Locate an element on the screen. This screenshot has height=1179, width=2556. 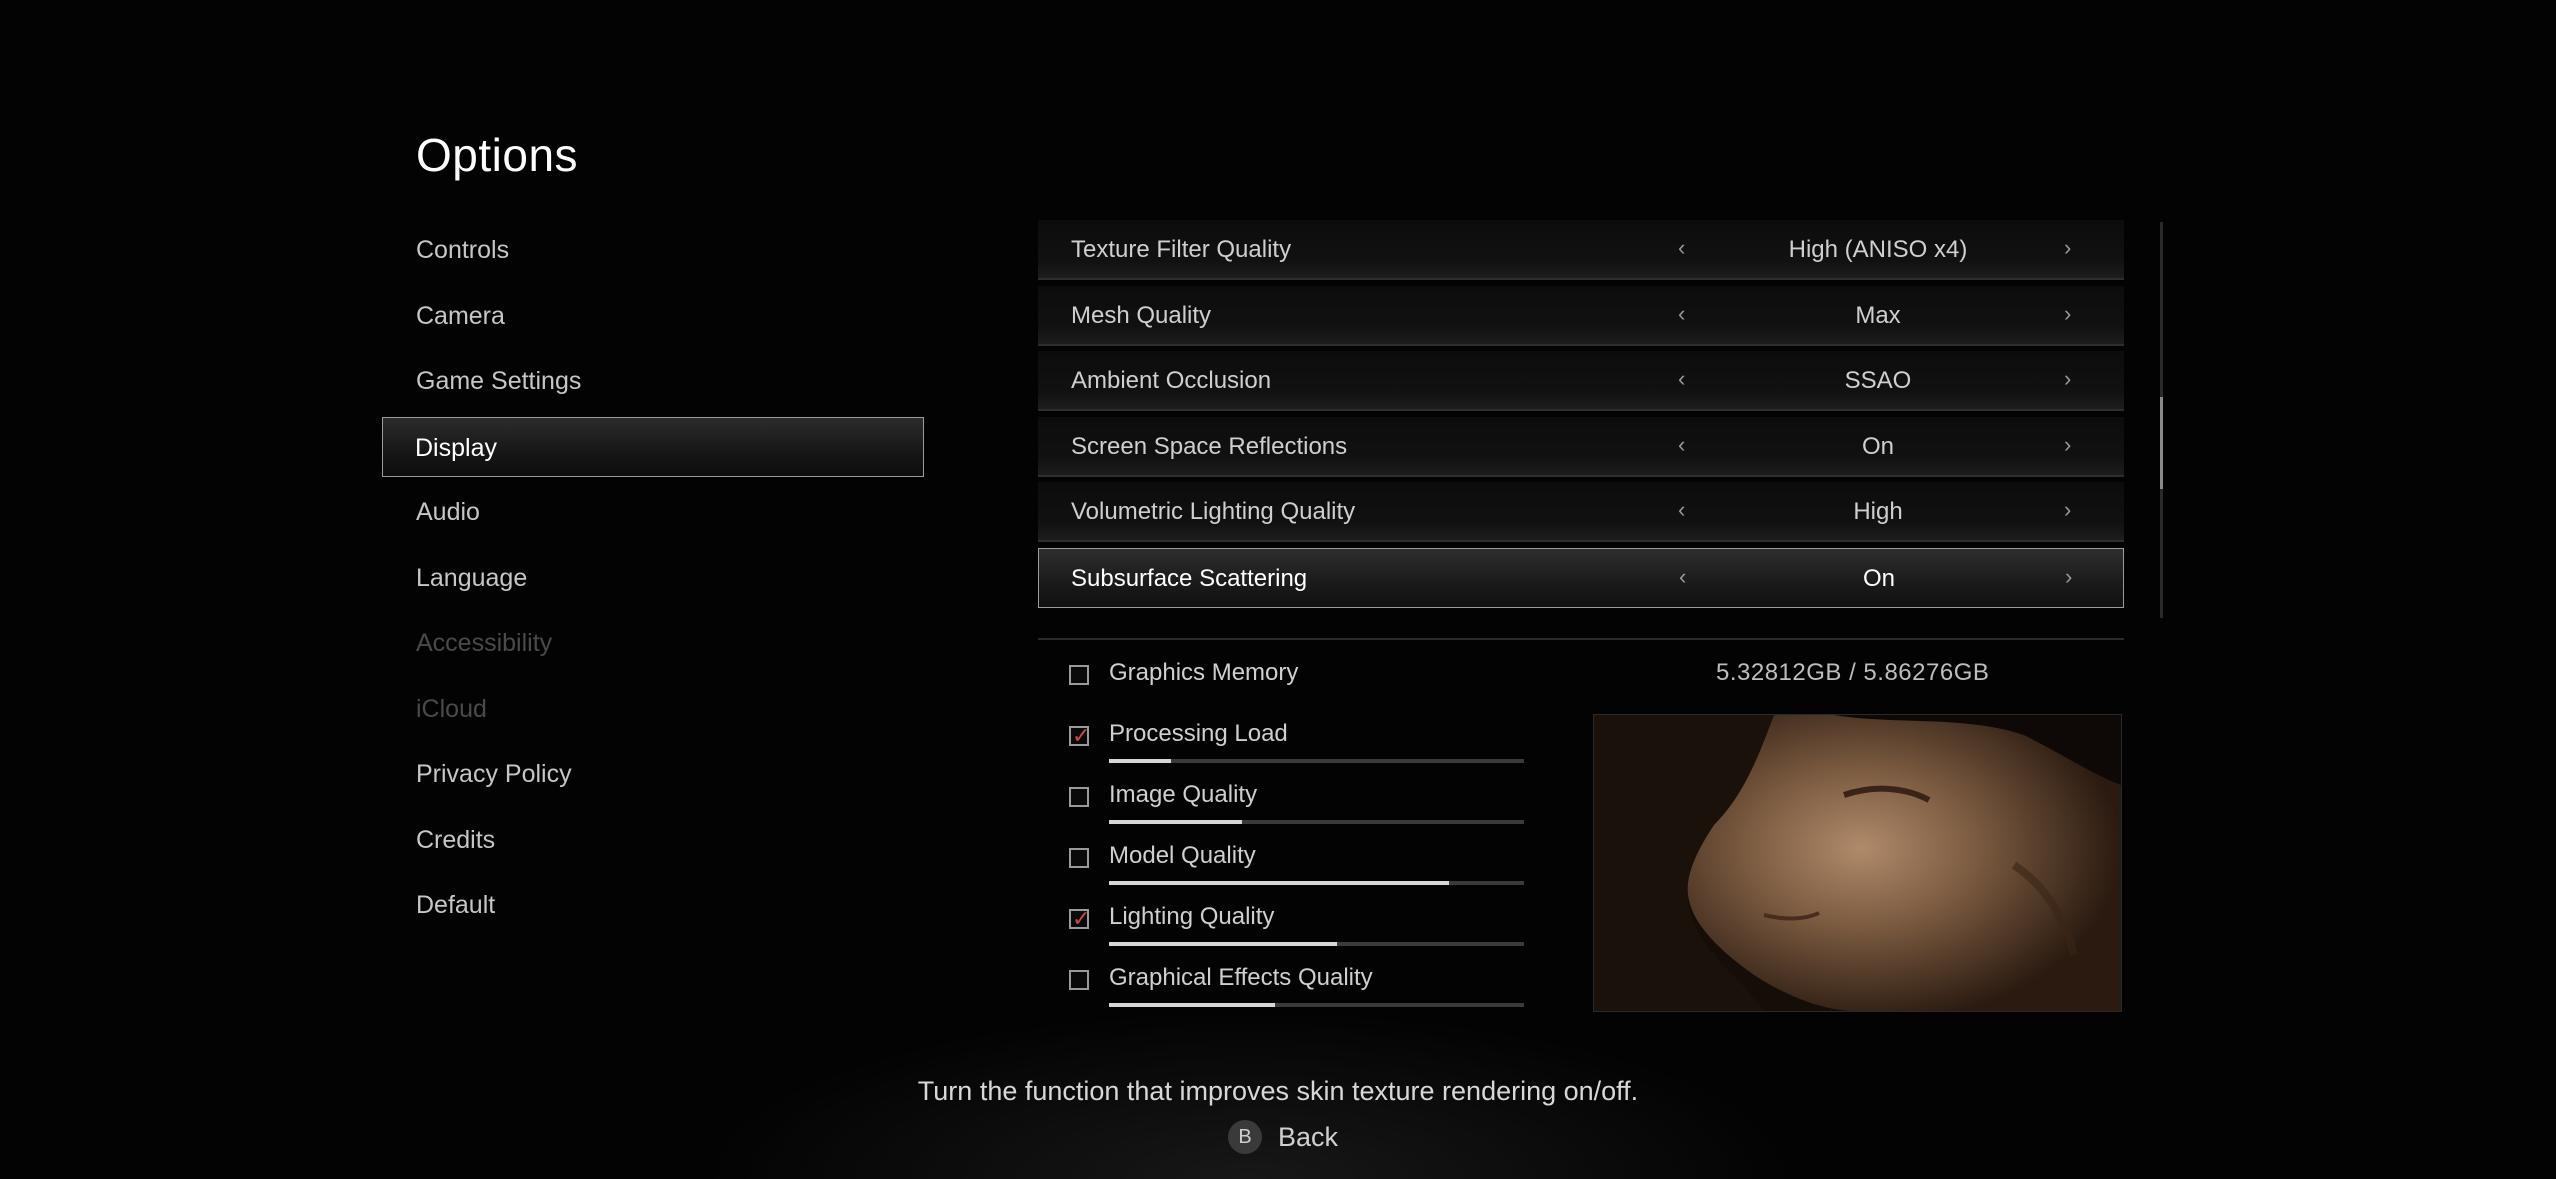
lighting-quality-checkbox: ✓ is located at coordinates (1079, 918).